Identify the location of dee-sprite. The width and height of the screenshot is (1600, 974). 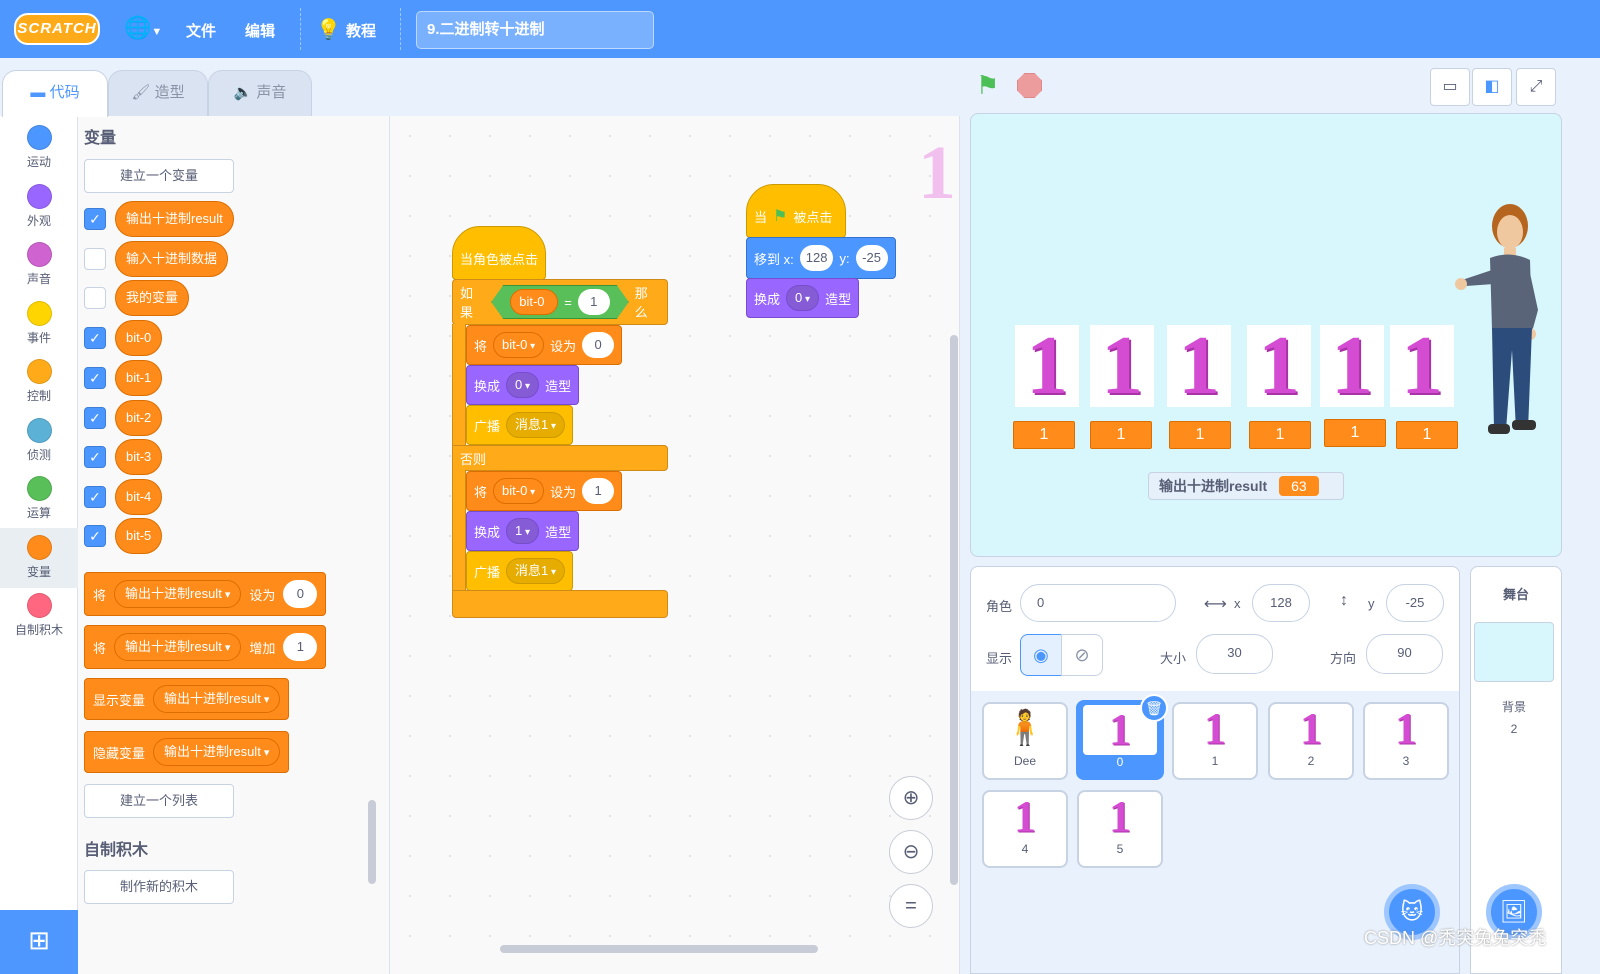
(1498, 321).